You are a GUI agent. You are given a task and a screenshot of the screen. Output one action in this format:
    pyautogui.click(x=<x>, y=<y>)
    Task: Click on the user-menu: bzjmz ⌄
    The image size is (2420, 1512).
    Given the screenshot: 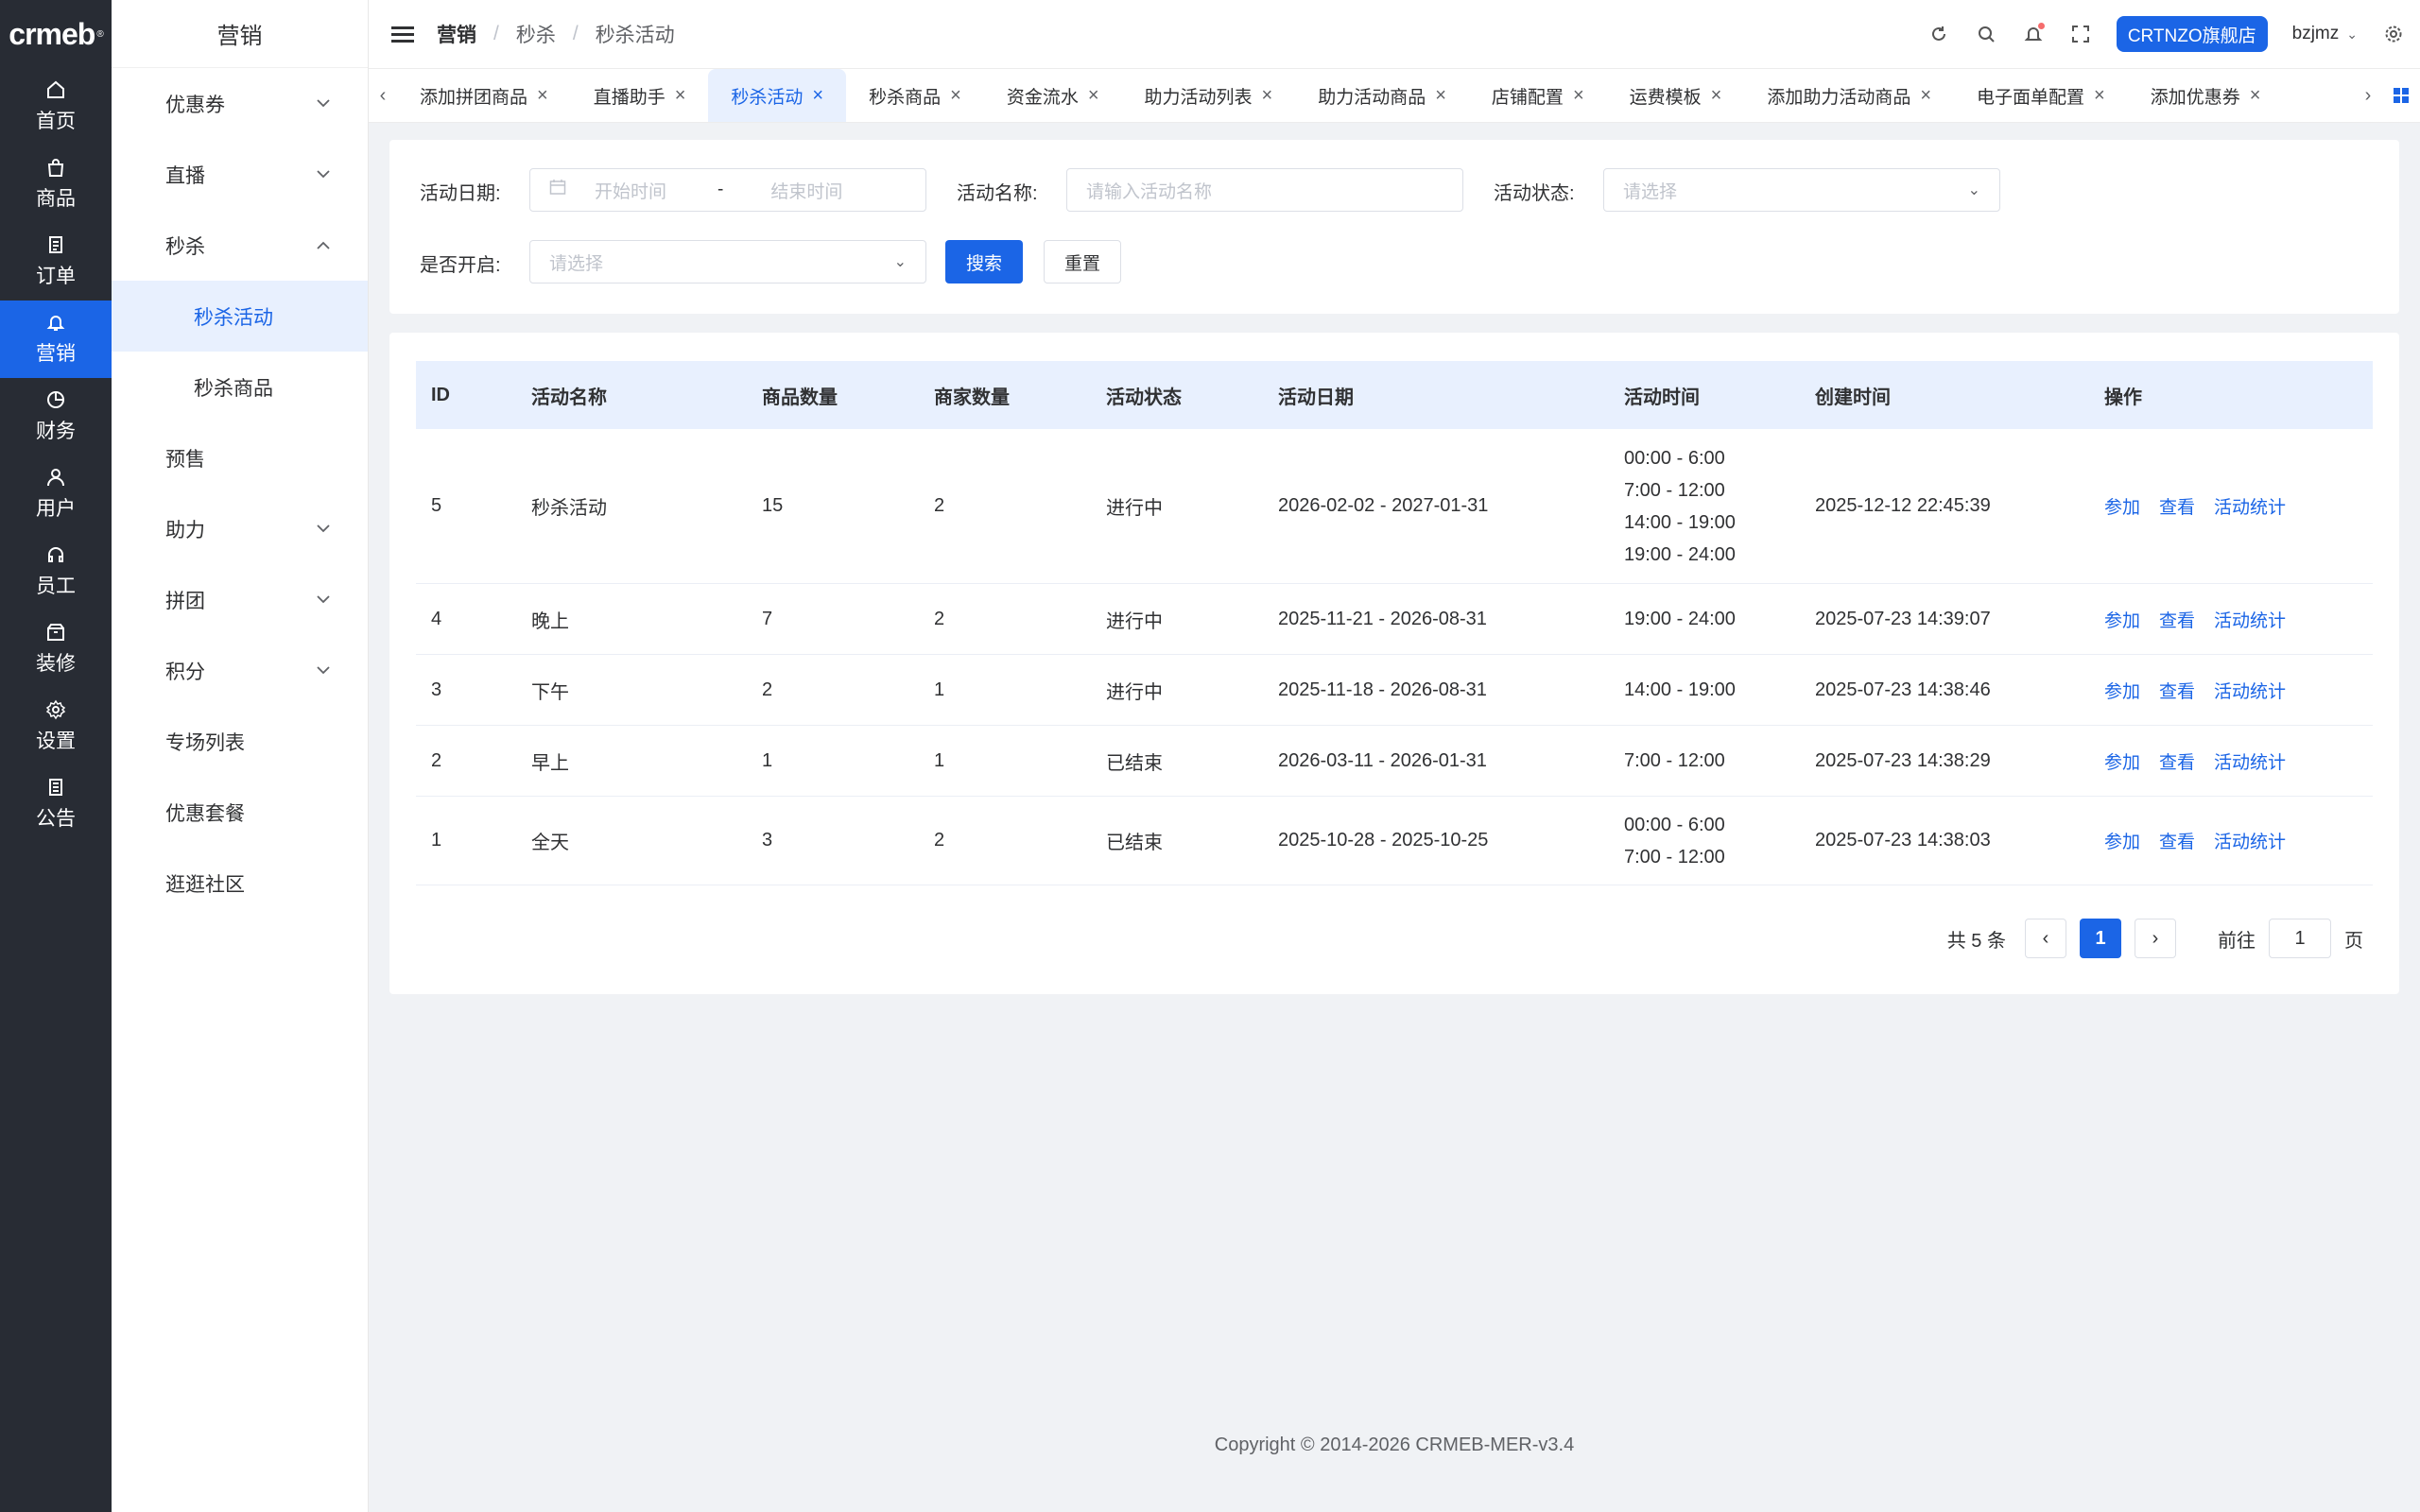 What is the action you would take?
    pyautogui.click(x=2325, y=34)
    